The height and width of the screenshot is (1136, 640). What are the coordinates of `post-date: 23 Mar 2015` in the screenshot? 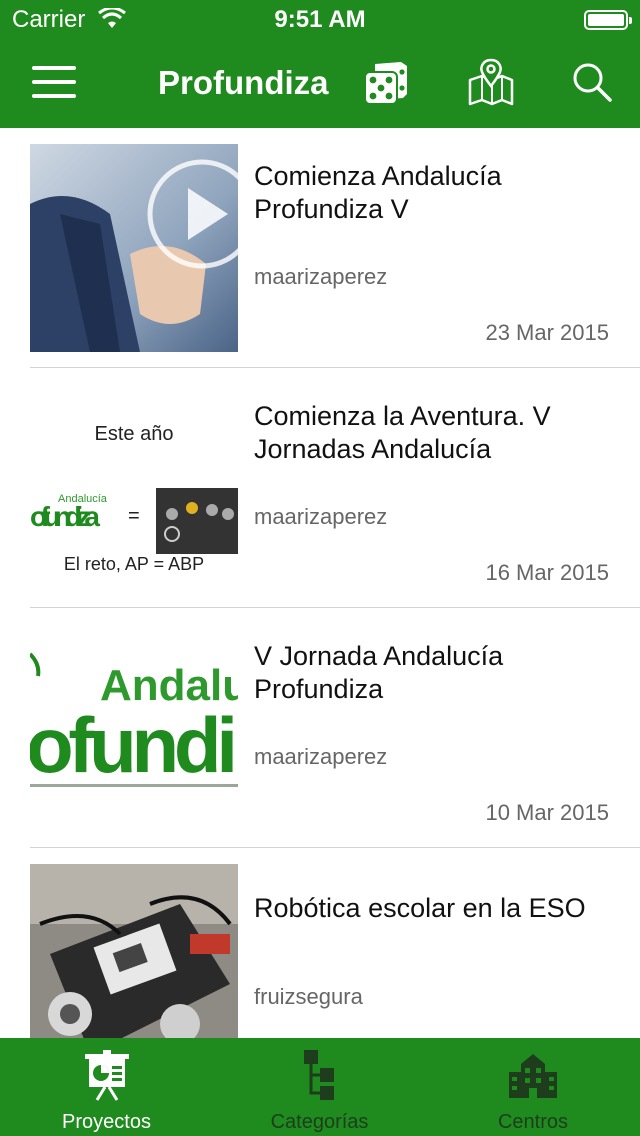 It's located at (547, 332).